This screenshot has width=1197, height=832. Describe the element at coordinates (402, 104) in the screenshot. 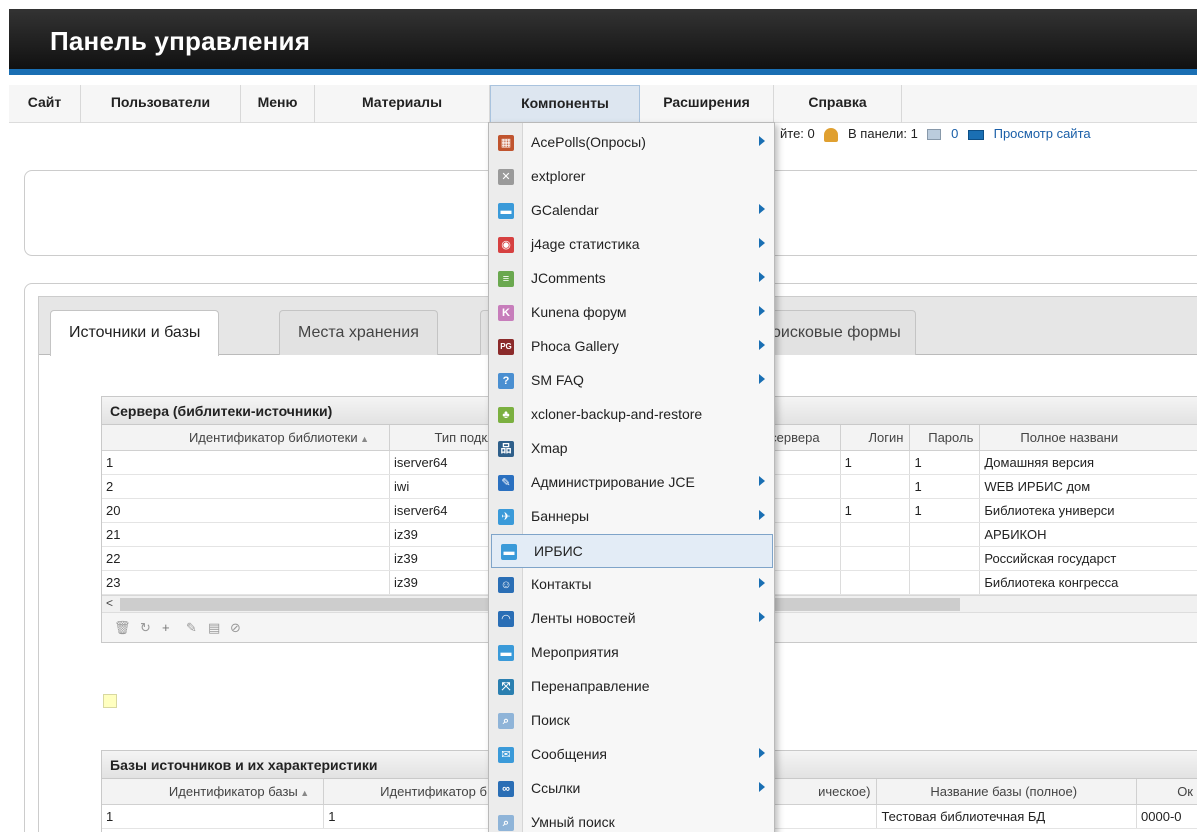

I see `menu-3: Материалы` at that location.